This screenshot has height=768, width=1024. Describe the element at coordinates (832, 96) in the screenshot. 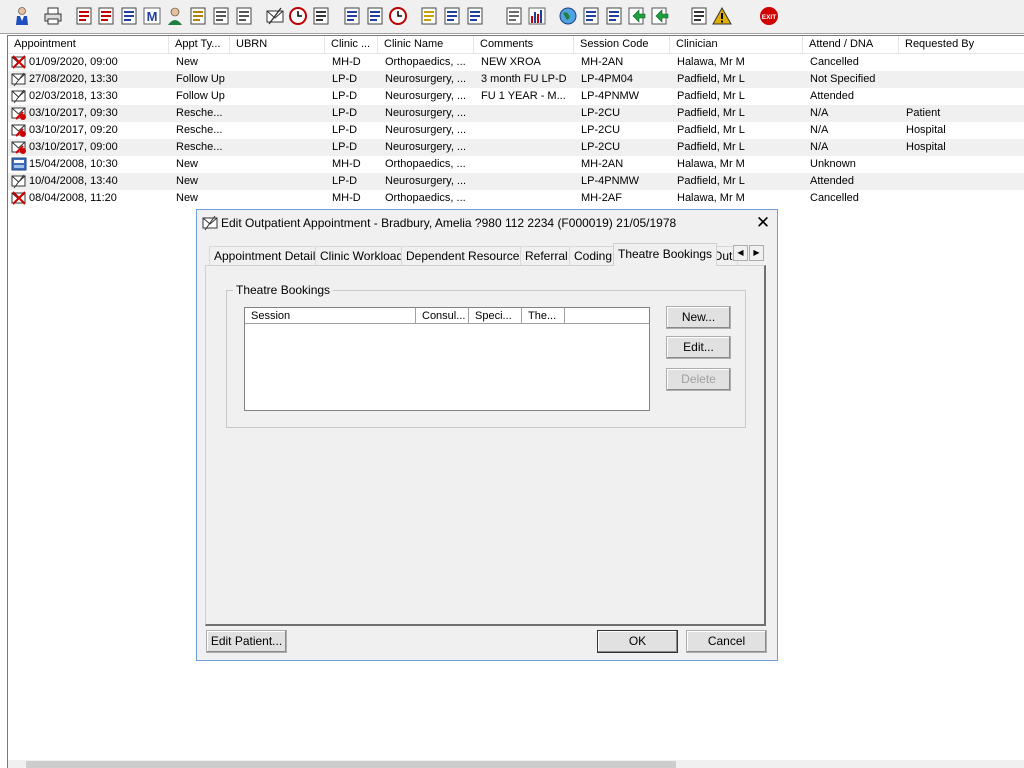

I see `cell-attend: Attended` at that location.